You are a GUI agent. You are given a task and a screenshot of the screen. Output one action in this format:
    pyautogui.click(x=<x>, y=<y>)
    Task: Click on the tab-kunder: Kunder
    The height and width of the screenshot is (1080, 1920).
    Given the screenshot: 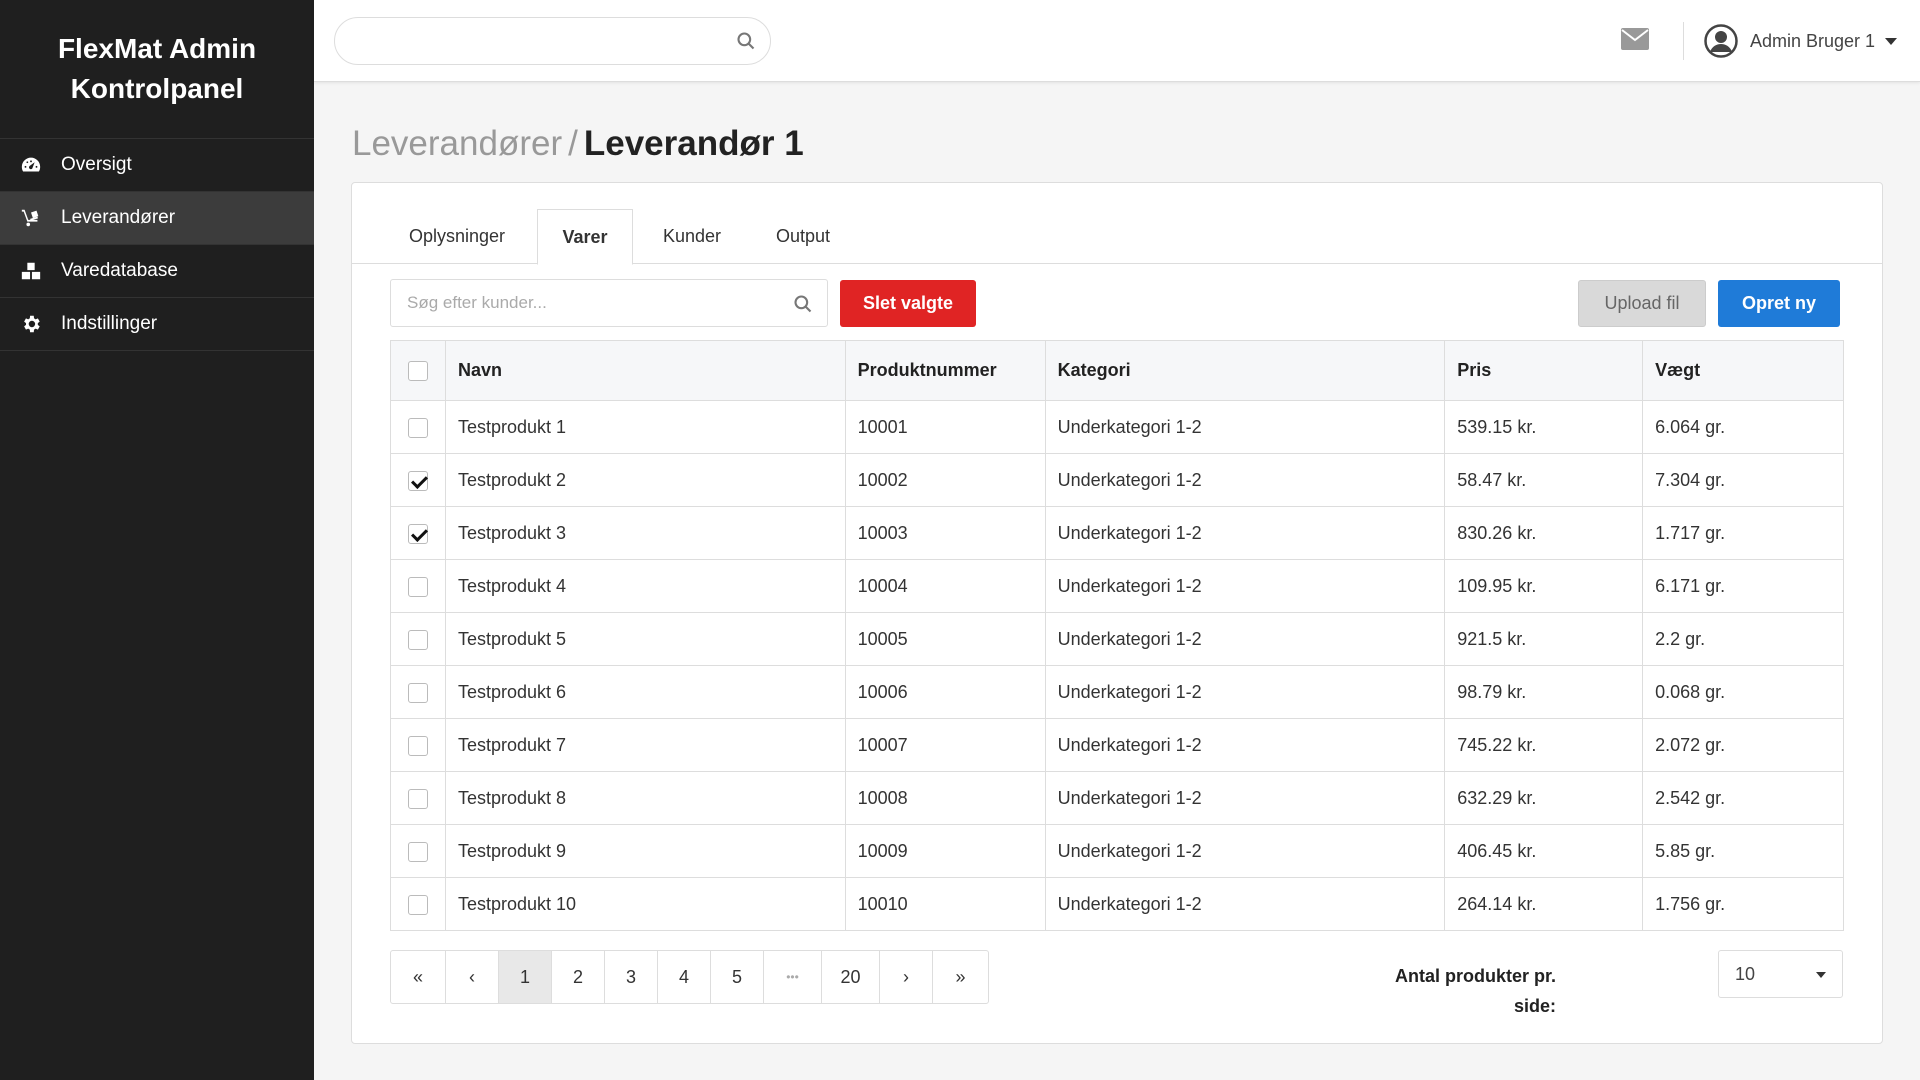 What is the action you would take?
    pyautogui.click(x=692, y=236)
    